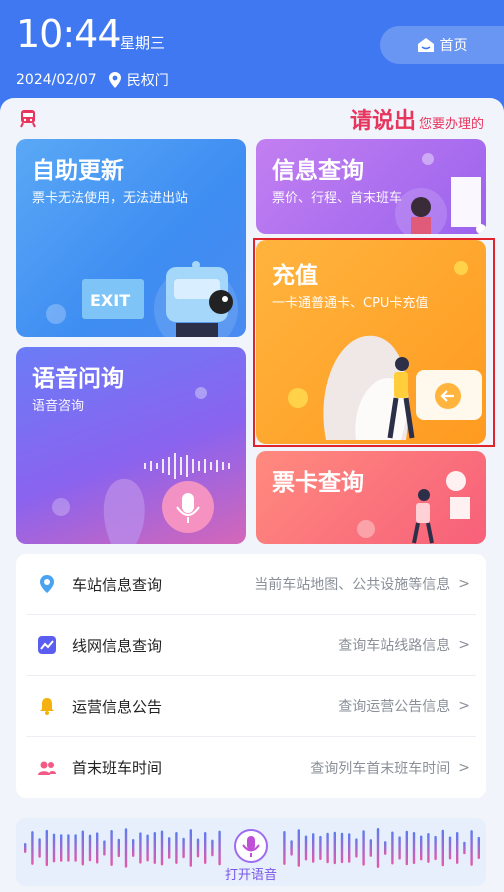 The height and width of the screenshot is (892, 504). I want to click on weekday: 星期三, so click(143, 43).